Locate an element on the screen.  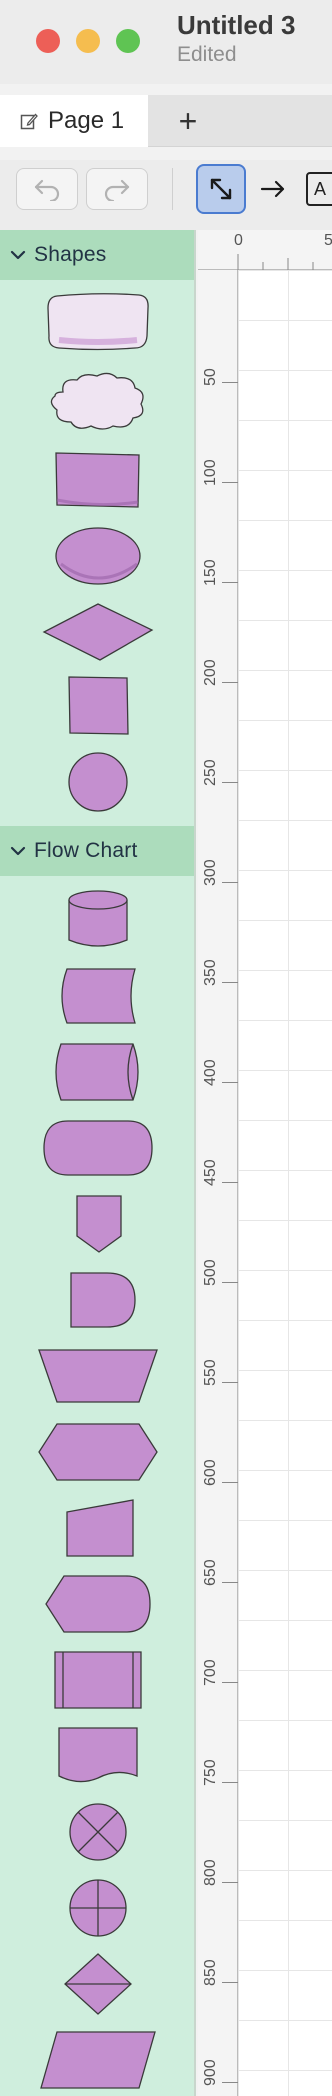
tab-page-1: Page 1 is located at coordinates (74, 121).